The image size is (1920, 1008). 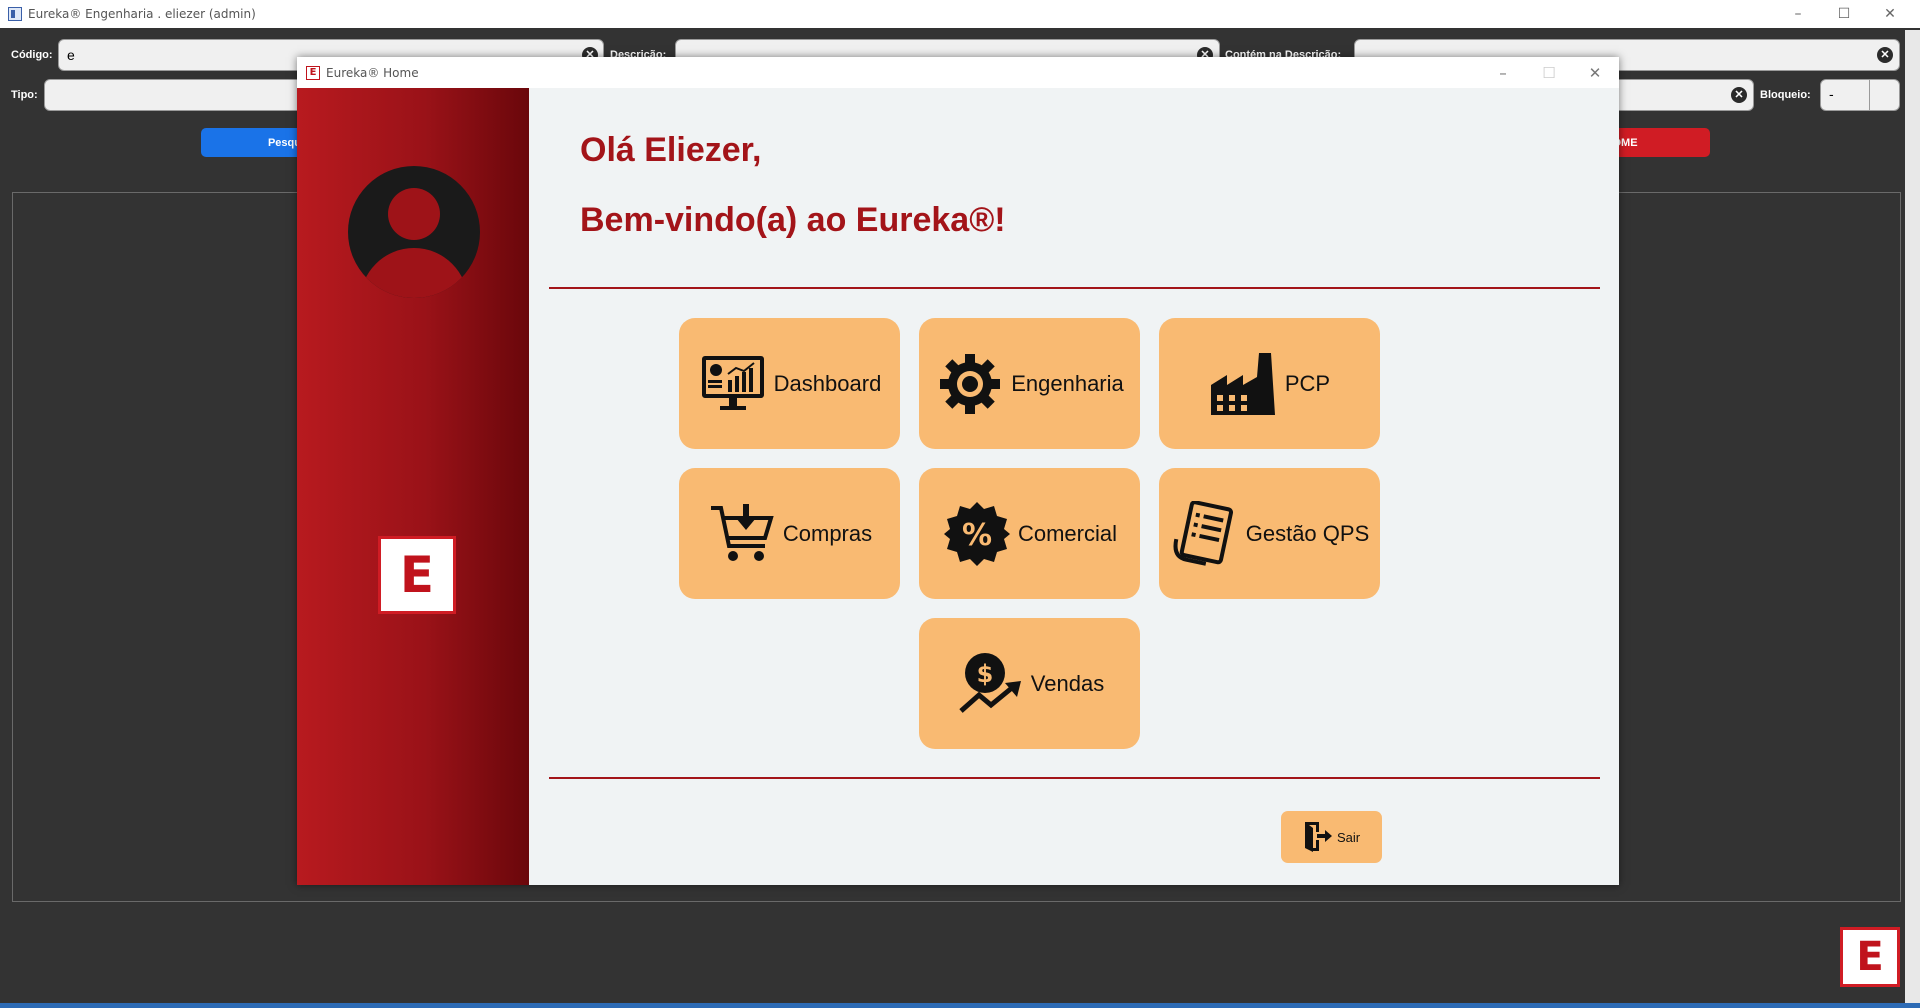 I want to click on sidebar-eureka-logo: E, so click(x=417, y=575).